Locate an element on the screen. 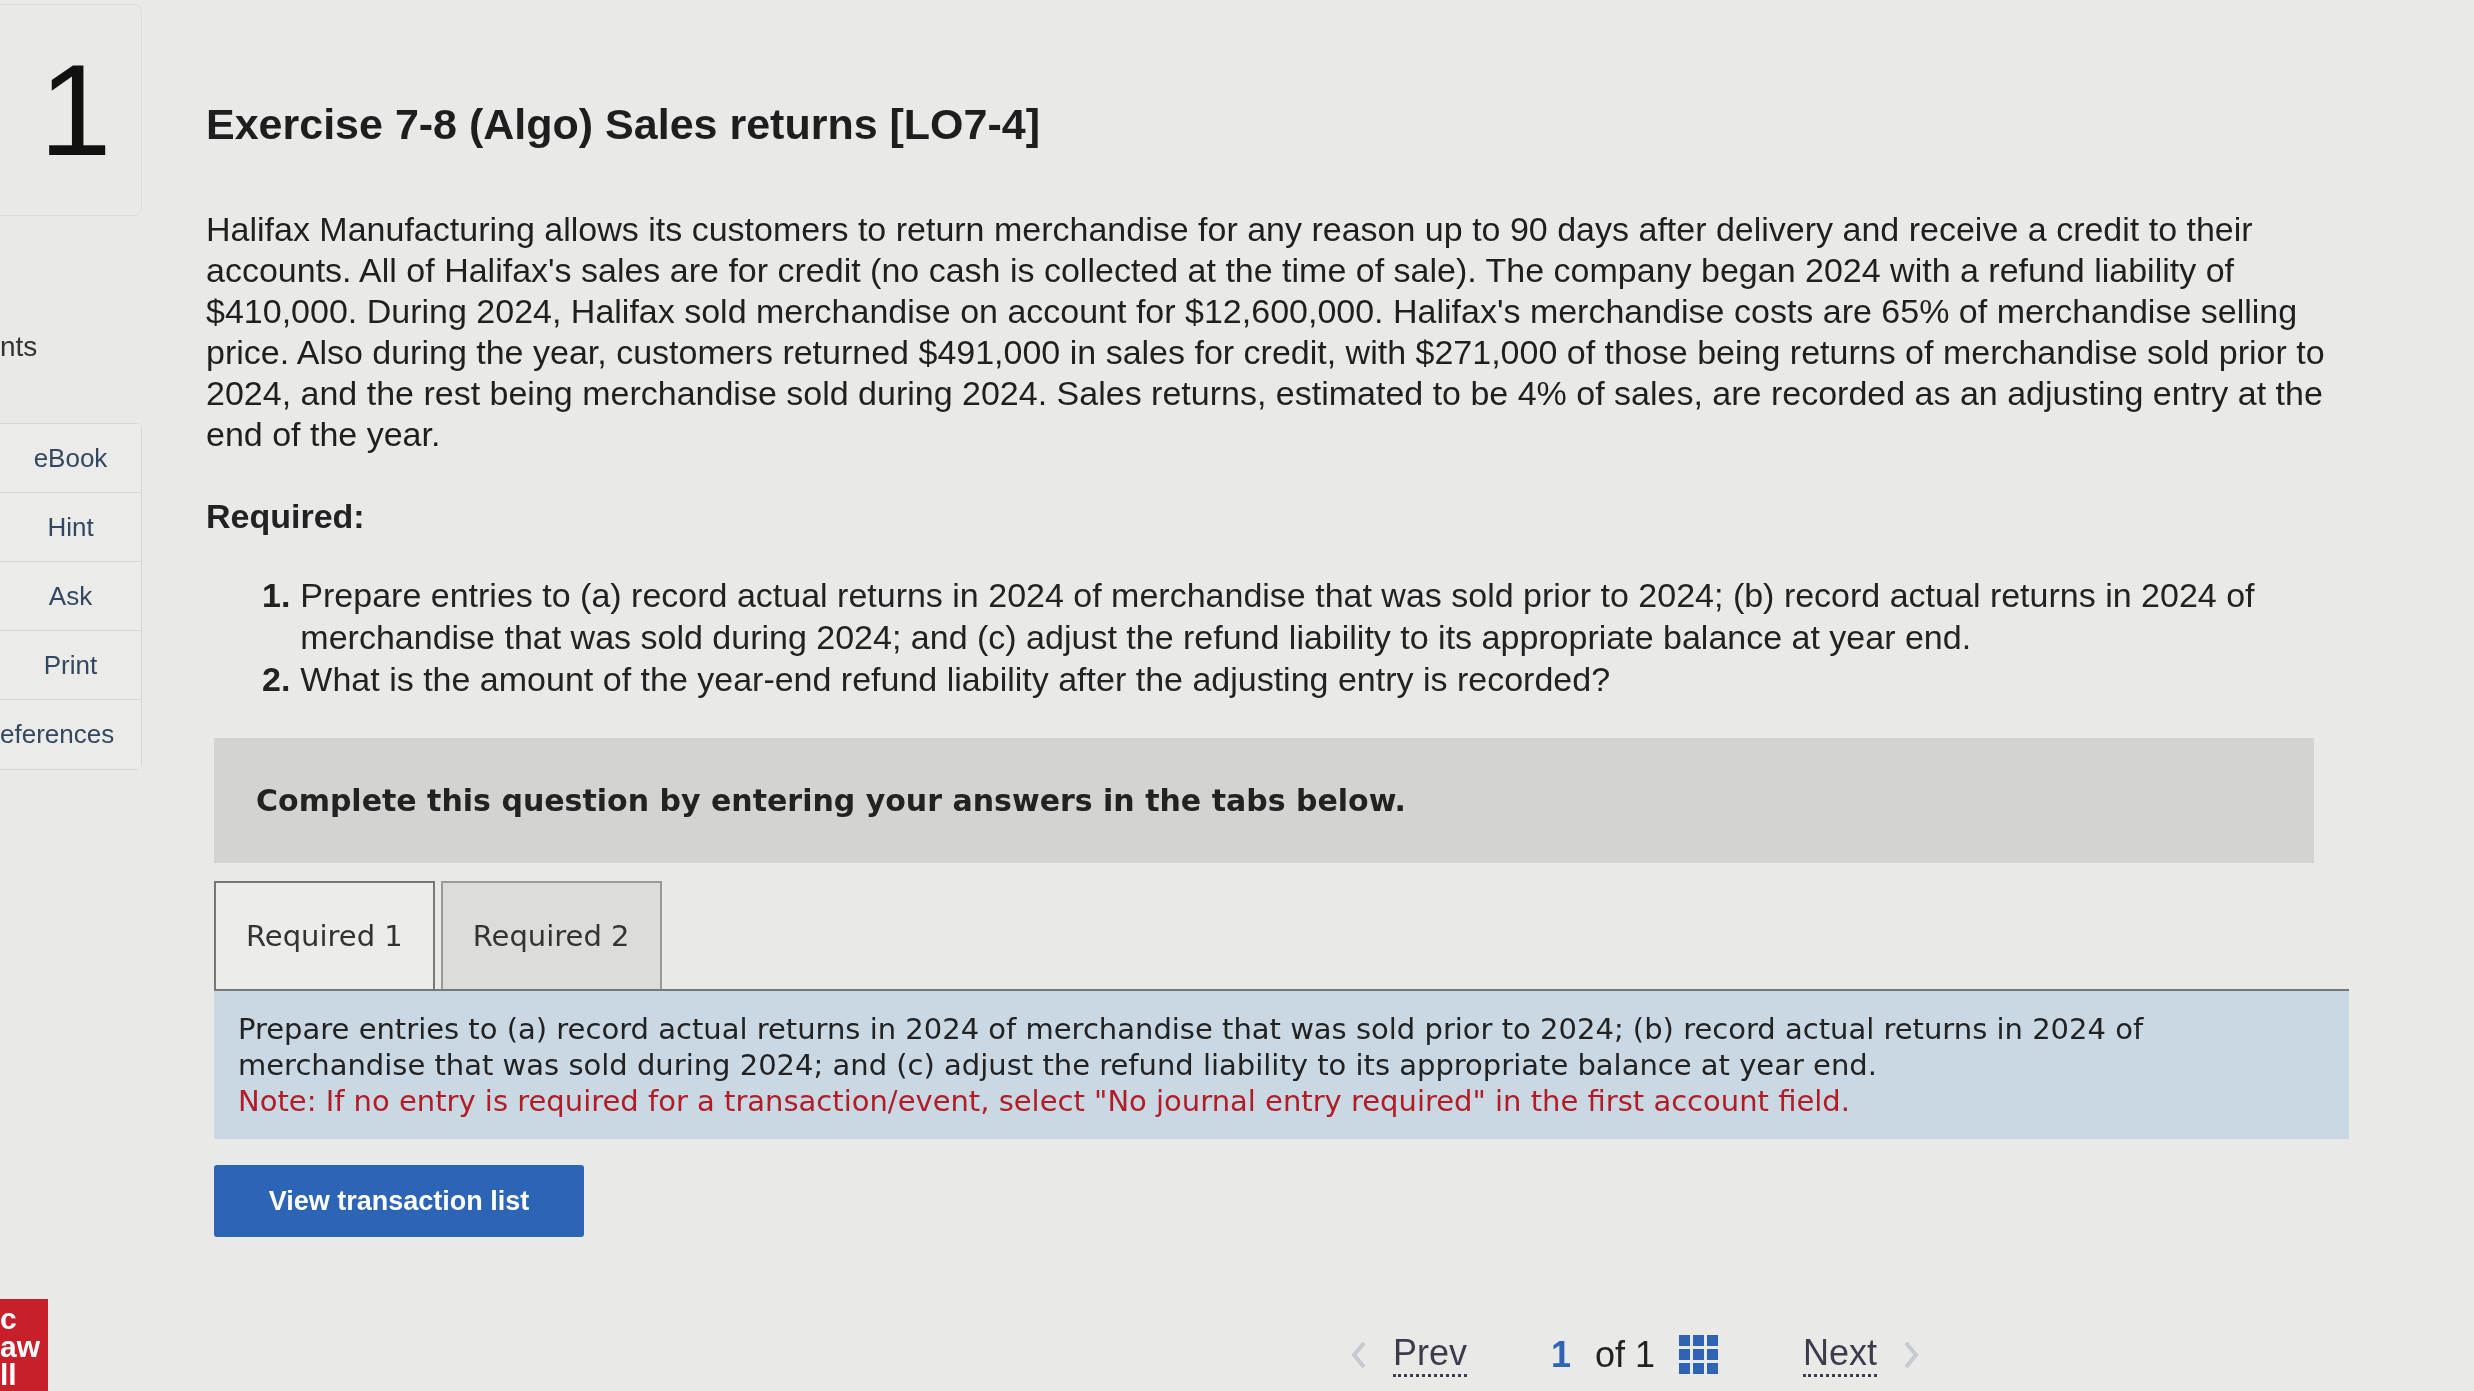  requirement-text: Prepare entries to (a) record actual returns in 2024 of merchandise that was sold prior to 2024; (b) record actual returns in 2024 of merchandise that was sold during 2024; and (c) adjust the refund liability to its appropriate balance at year end. is located at coordinates (1278, 616).